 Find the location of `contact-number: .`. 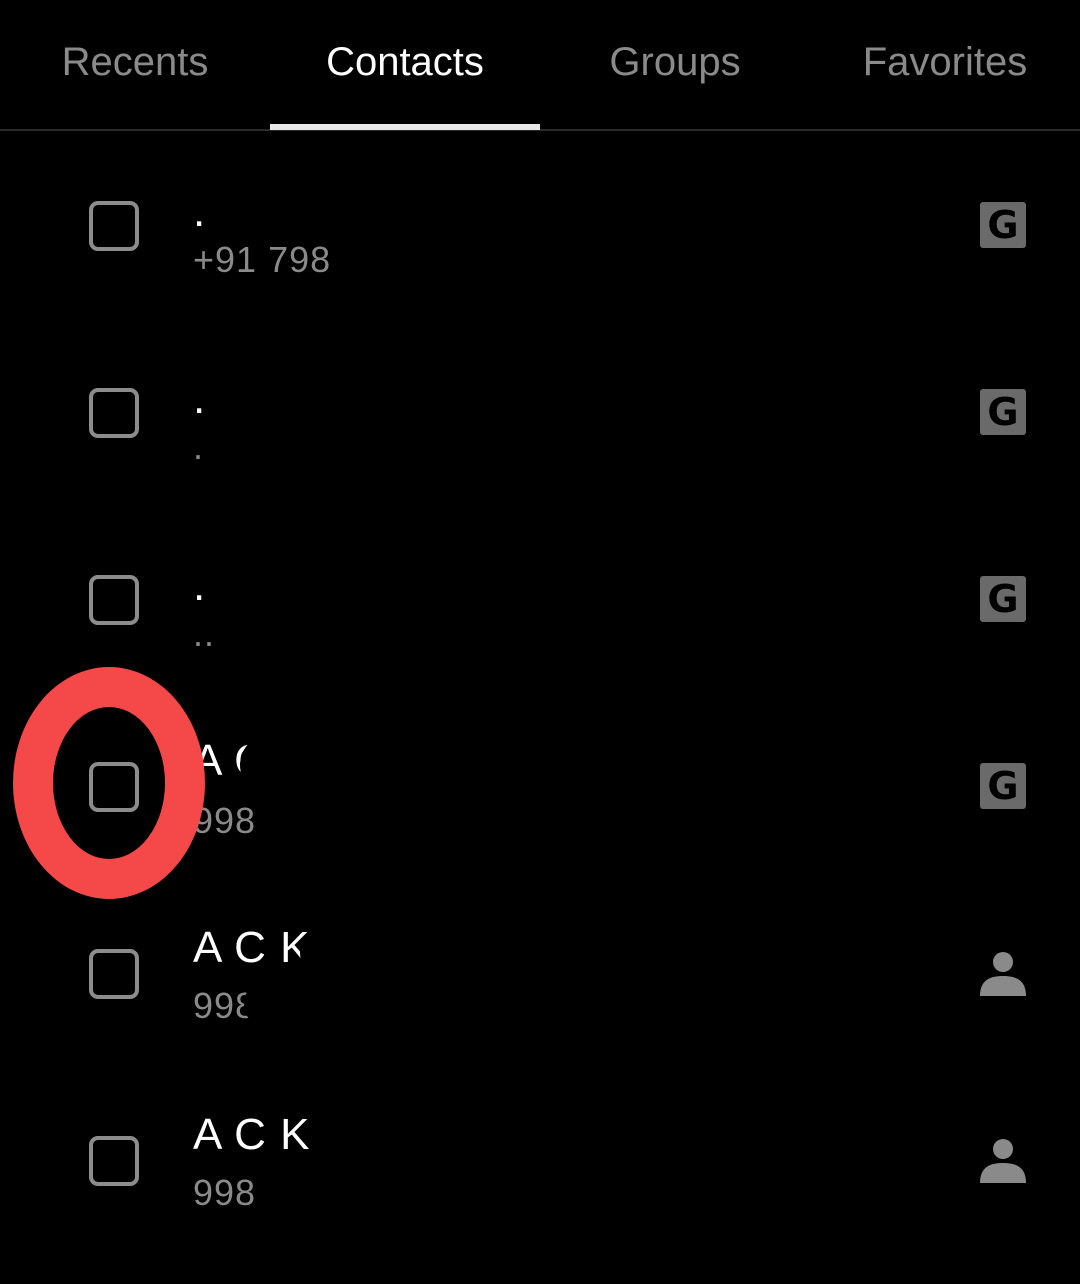

contact-number: . is located at coordinates (199, 446).